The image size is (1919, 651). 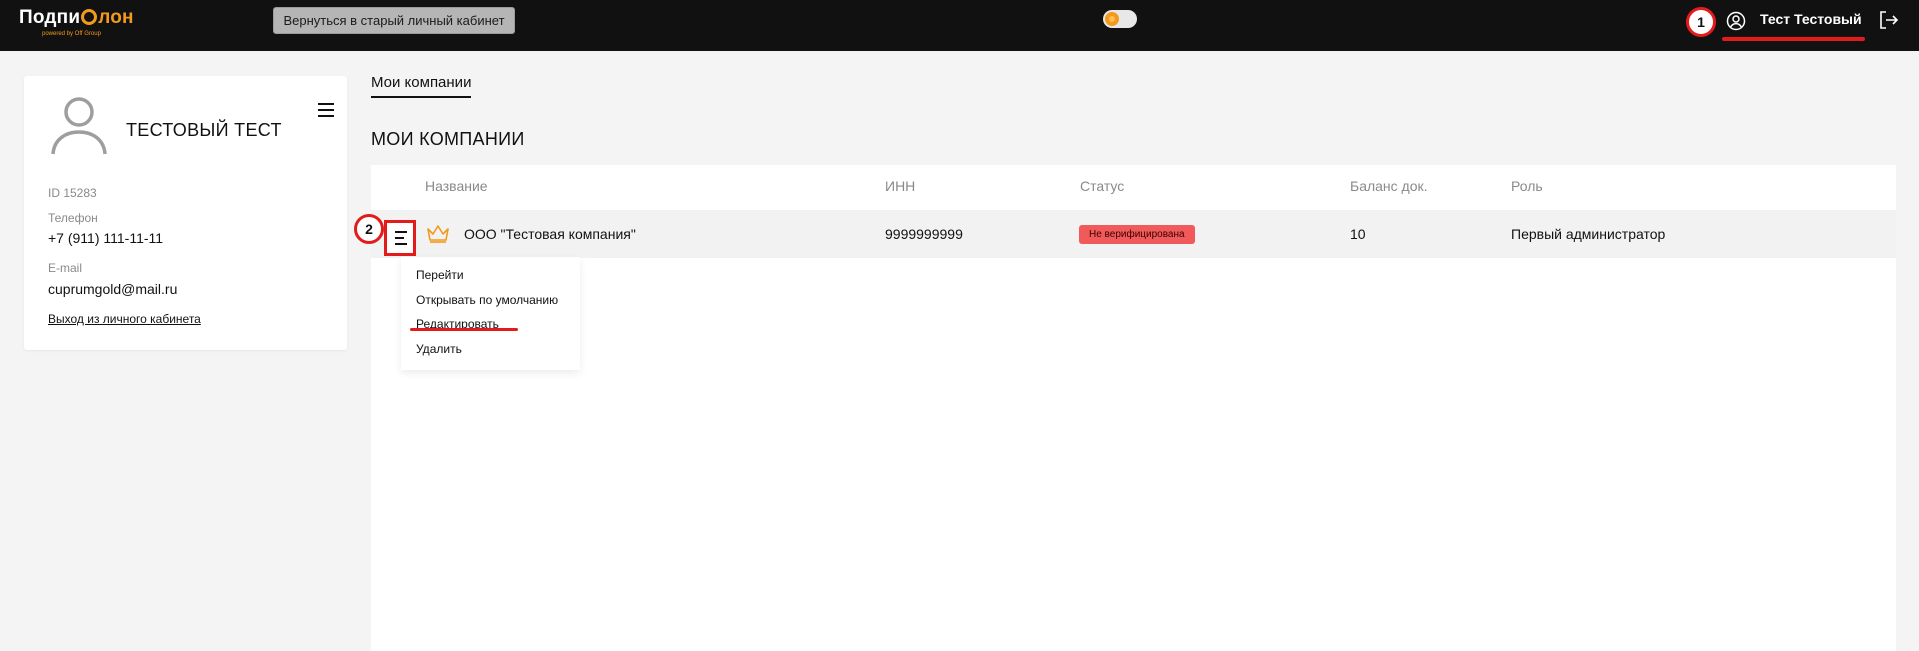 I want to click on profile-menu-icon, so click(x=326, y=110).